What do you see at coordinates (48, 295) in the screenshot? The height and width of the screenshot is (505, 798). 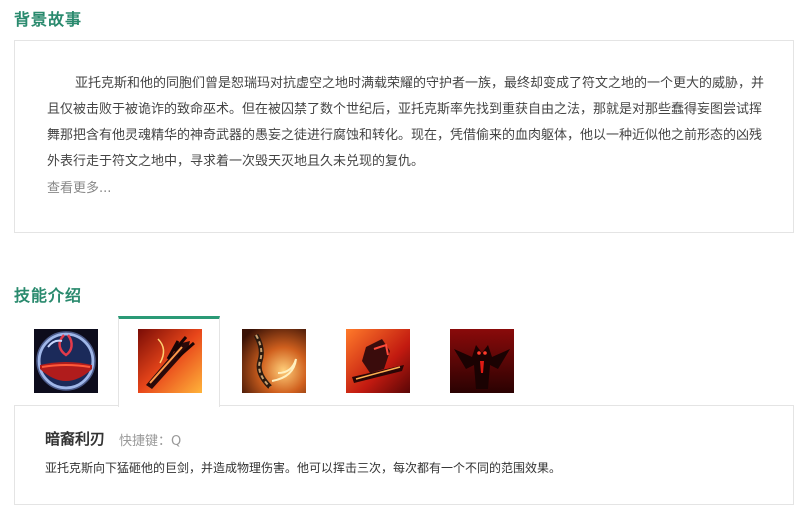 I see `skills-title: 技能介绍` at bounding box center [48, 295].